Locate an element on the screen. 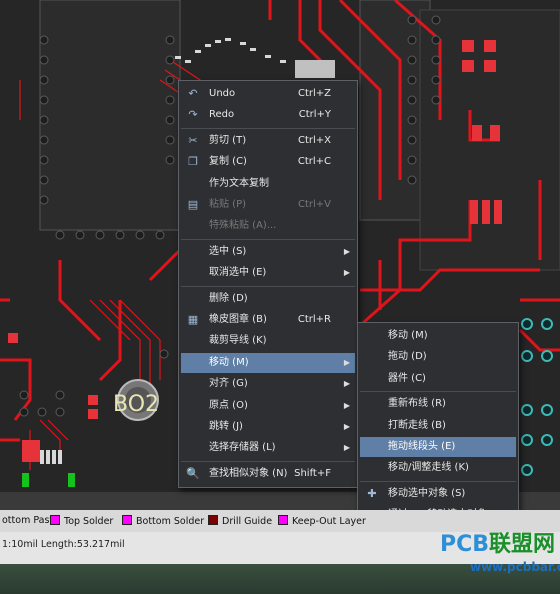 The image size is (560, 594). menu-item-label: 选择存储器 (L) is located at coordinates (242, 448).